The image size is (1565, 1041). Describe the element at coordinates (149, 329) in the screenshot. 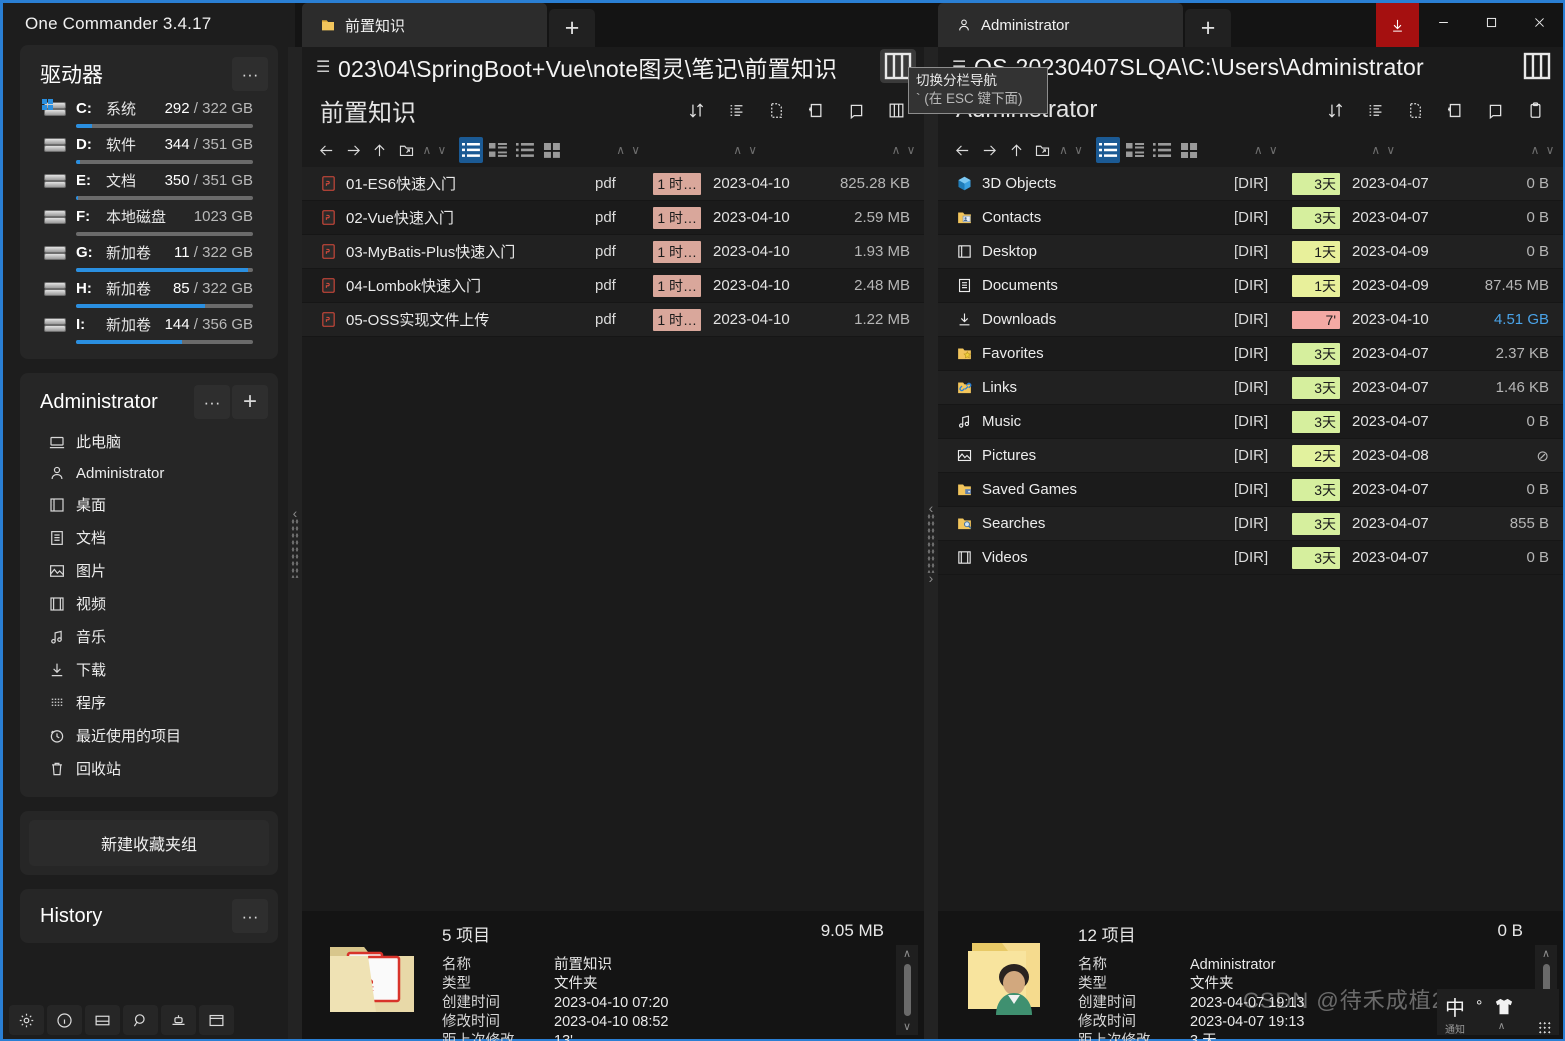

I see `drive-item: I: 新加卷 144 / 356 GB` at that location.